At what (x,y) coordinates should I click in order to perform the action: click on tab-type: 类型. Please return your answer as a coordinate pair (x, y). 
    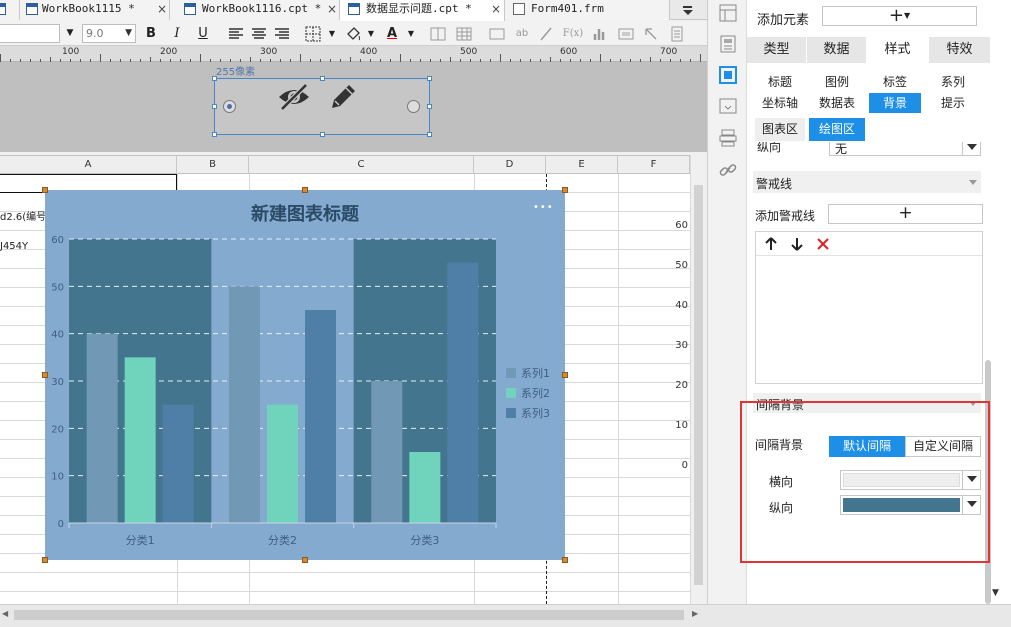
    Looking at the image, I should click on (777, 50).